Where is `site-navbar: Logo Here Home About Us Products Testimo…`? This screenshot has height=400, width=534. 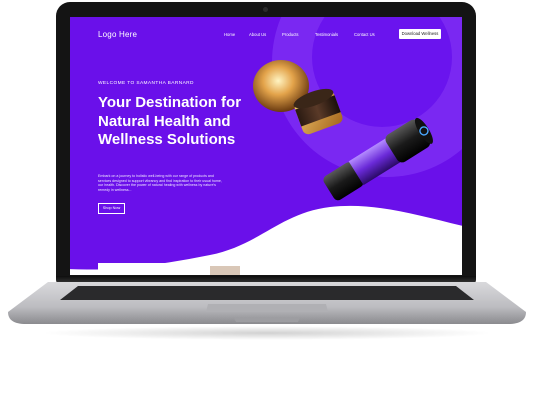
site-navbar: Logo Here Home About Us Products Testimo… is located at coordinates (266, 35).